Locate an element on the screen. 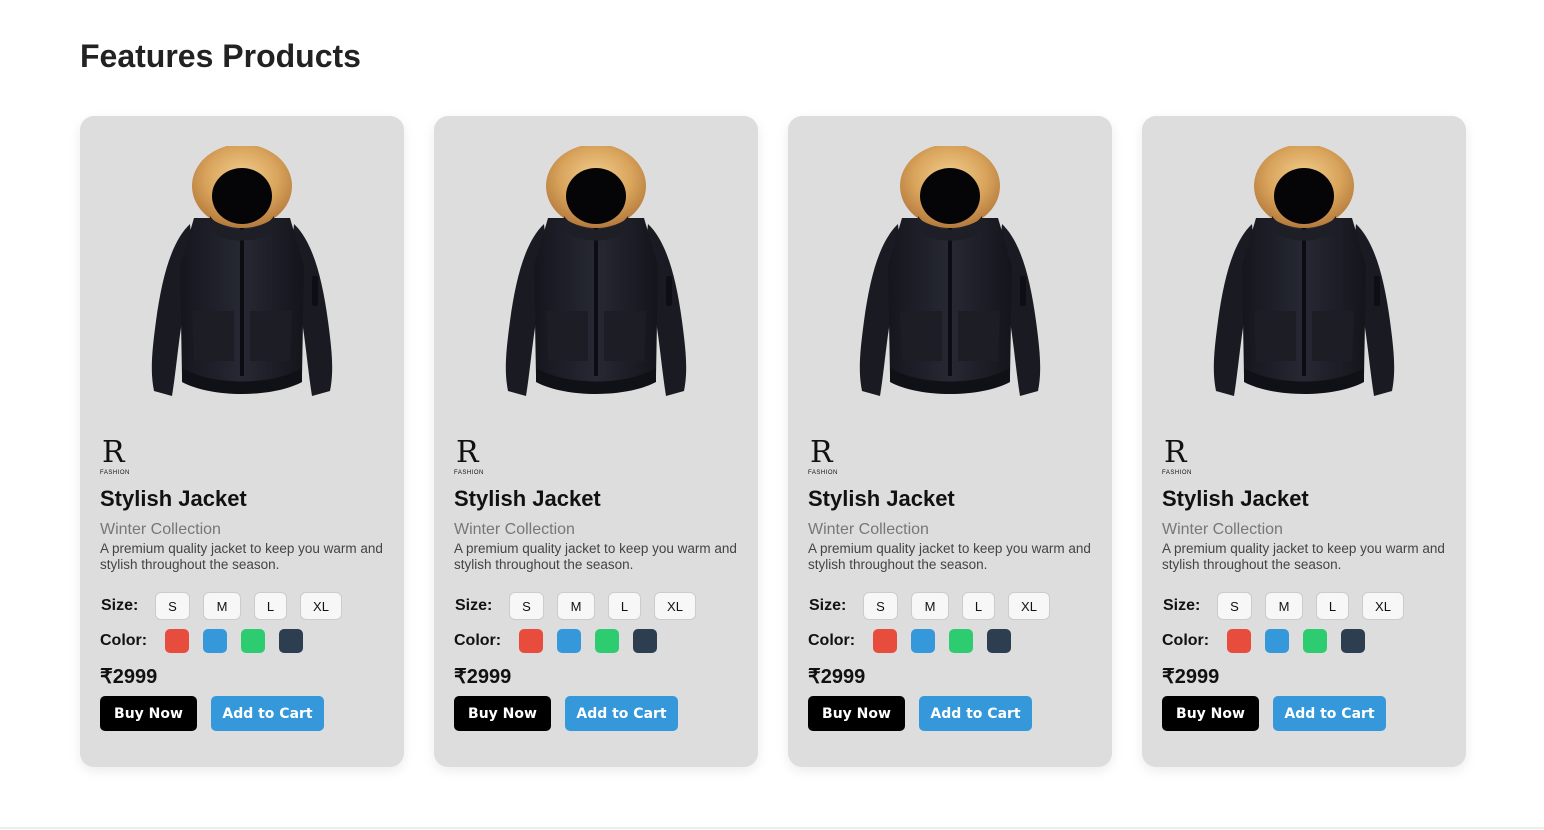 This screenshot has width=1544, height=830. footer-divider is located at coordinates (772, 828).